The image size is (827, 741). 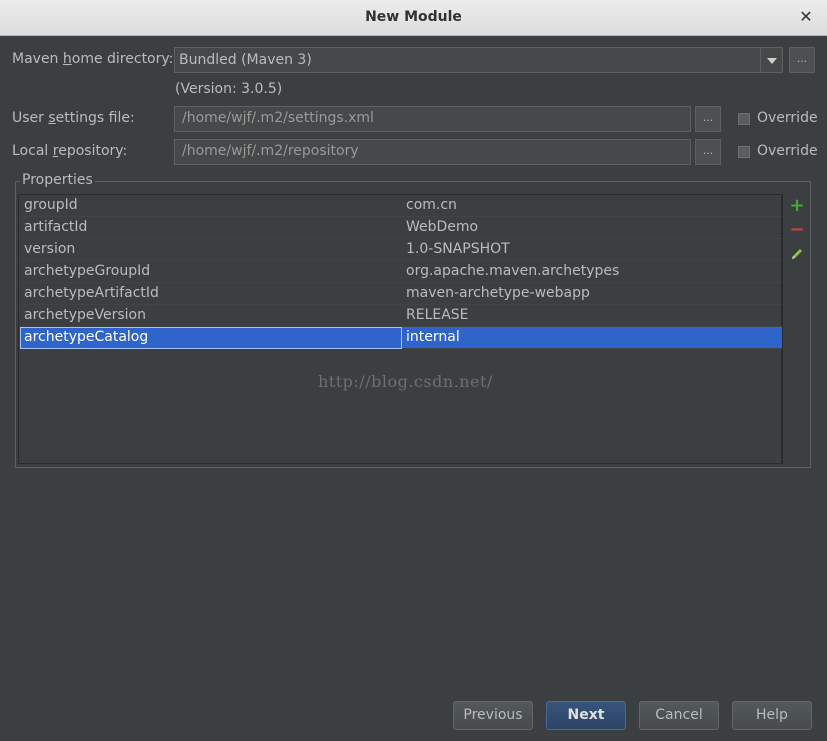 I want to click on property-value: 1.0-SNAPSHOT, so click(x=458, y=249).